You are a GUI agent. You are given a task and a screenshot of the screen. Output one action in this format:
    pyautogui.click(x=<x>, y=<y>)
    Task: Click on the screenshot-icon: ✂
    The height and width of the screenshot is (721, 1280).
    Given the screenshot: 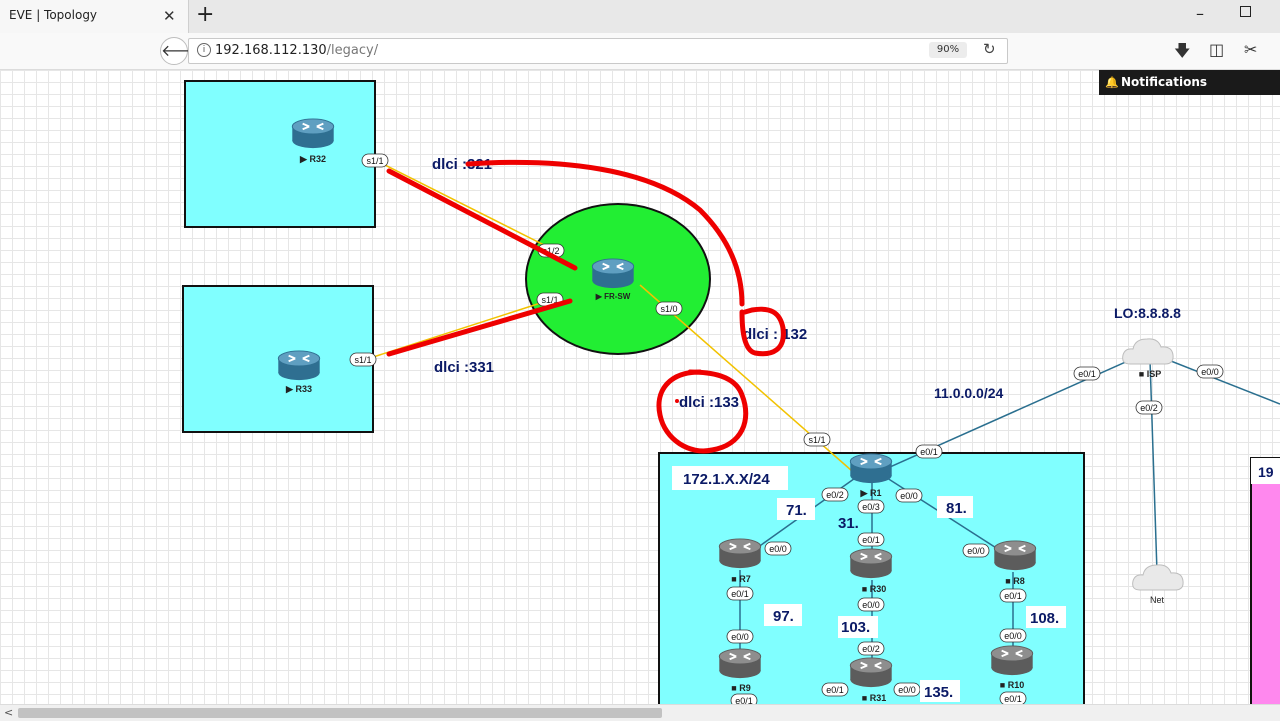 What is the action you would take?
    pyautogui.click(x=1250, y=49)
    